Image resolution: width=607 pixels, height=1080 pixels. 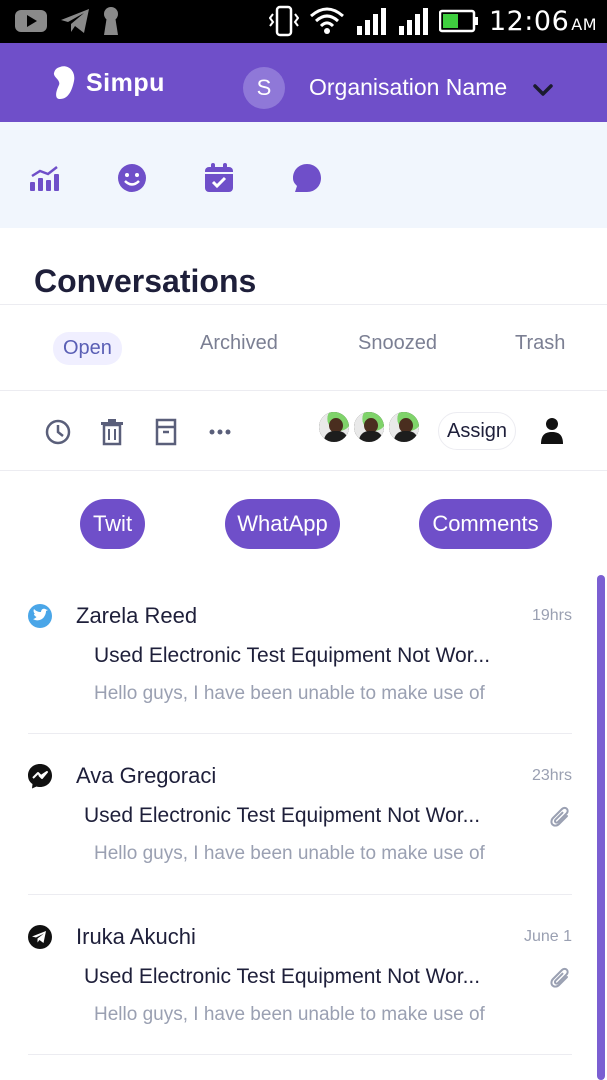 I want to click on chat-icon, so click(x=307, y=178).